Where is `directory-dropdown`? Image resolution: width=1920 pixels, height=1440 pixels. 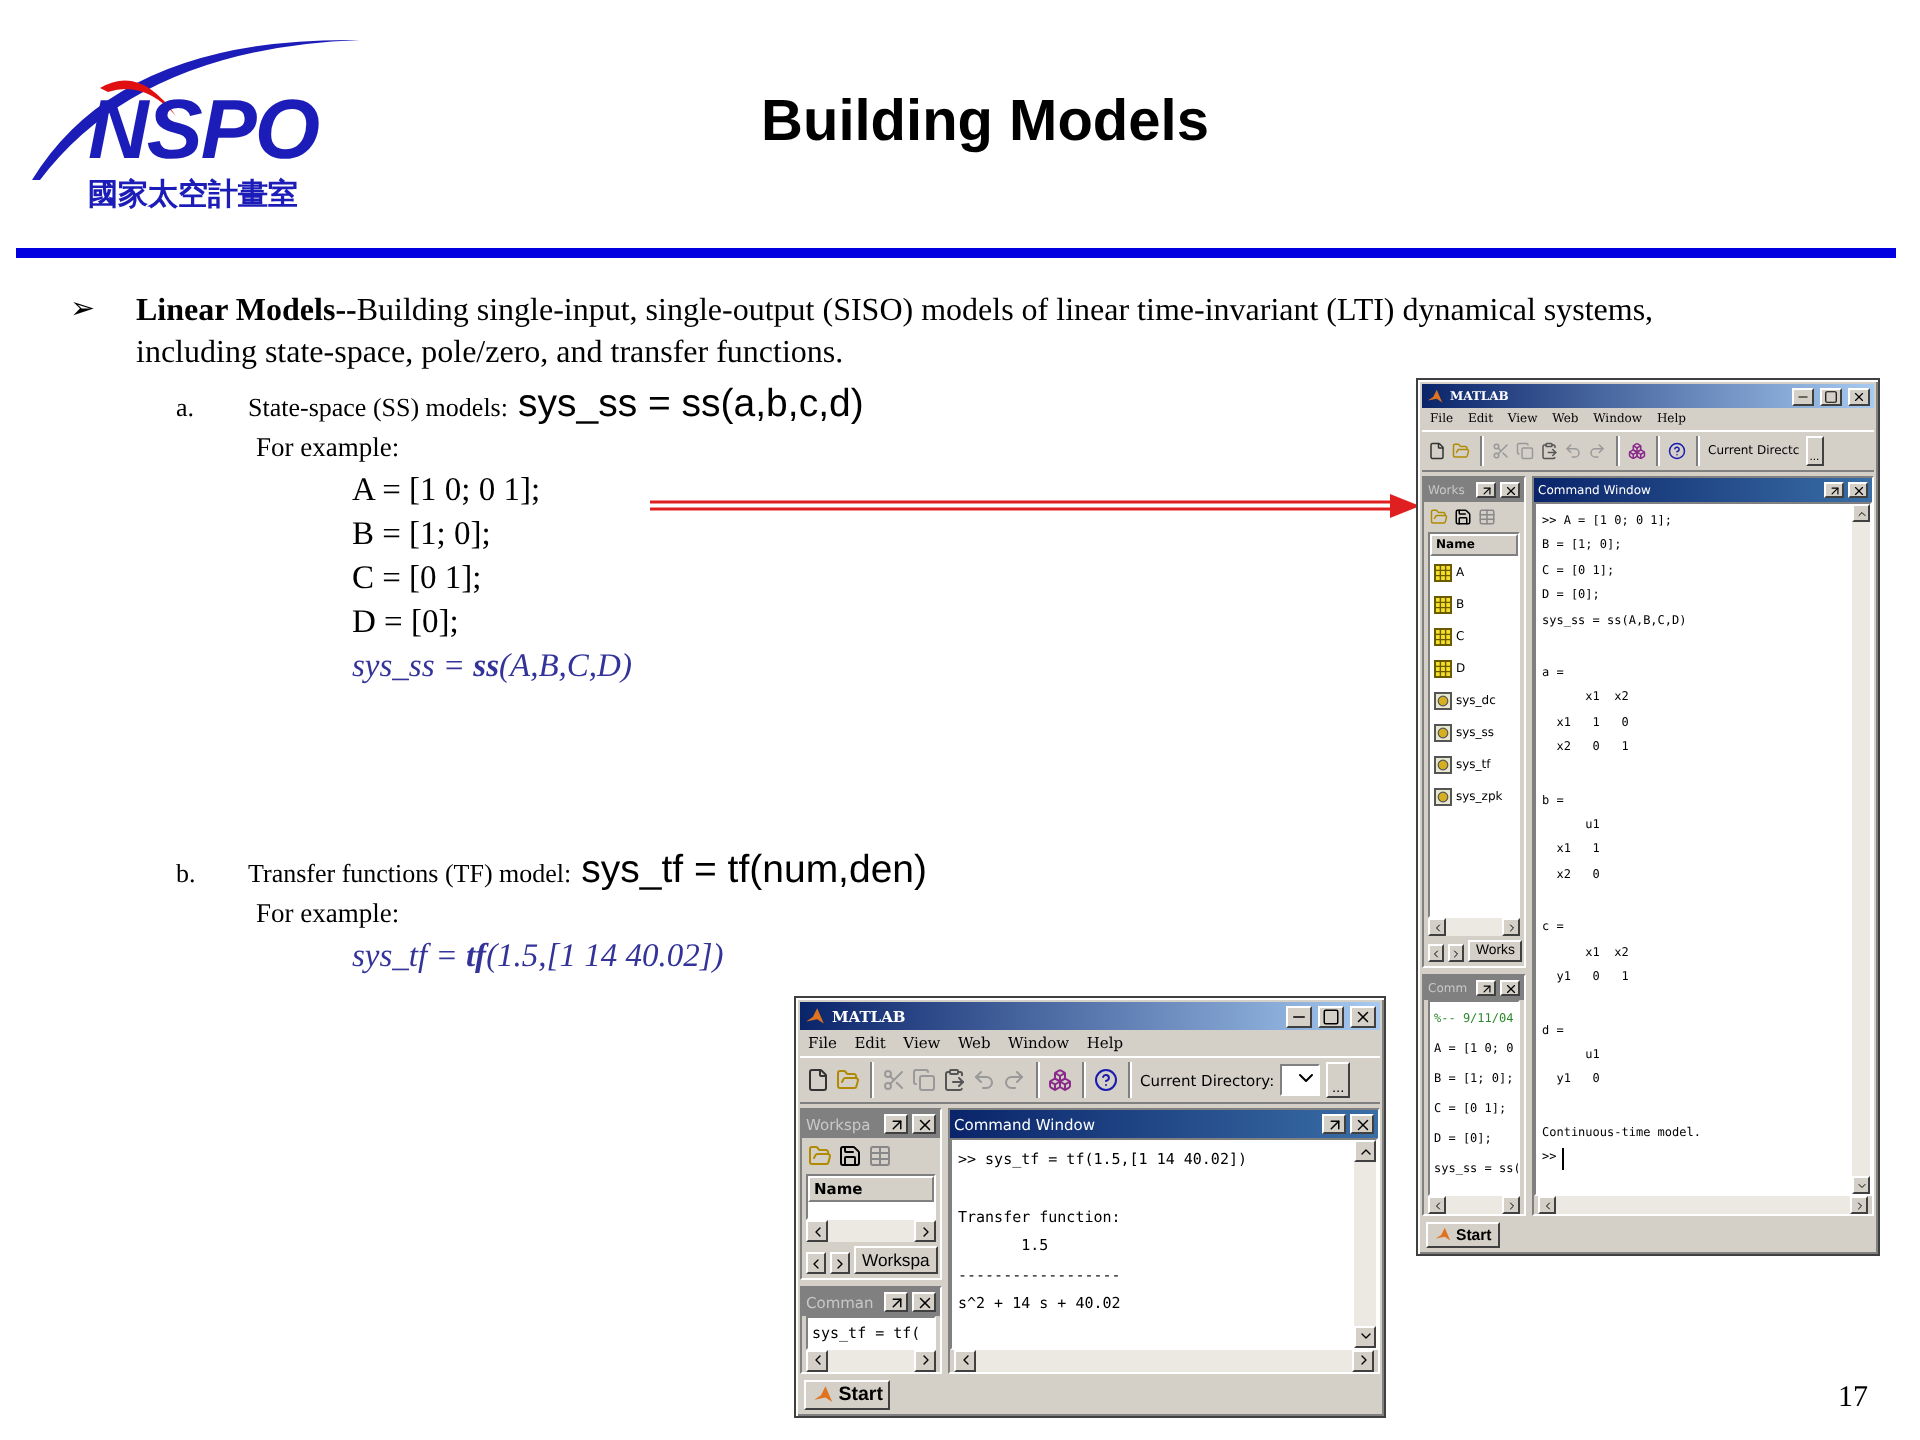
directory-dropdown is located at coordinates (1300, 1080).